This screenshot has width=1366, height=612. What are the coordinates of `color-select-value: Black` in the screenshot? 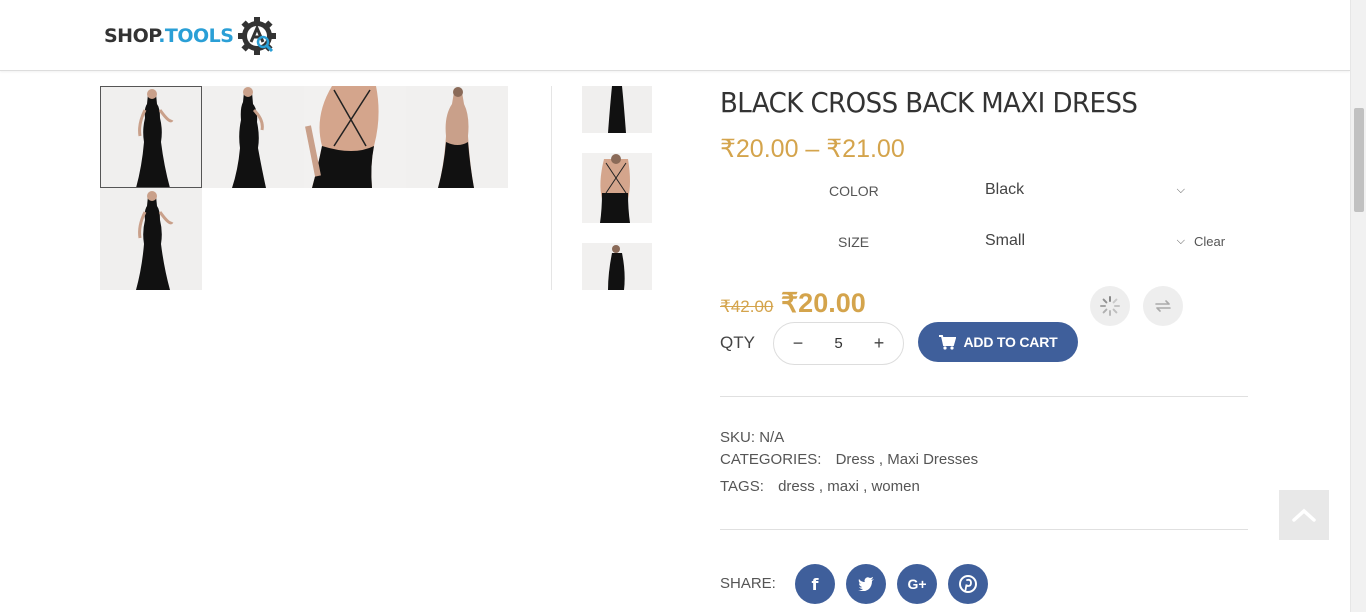 It's located at (1005, 189).